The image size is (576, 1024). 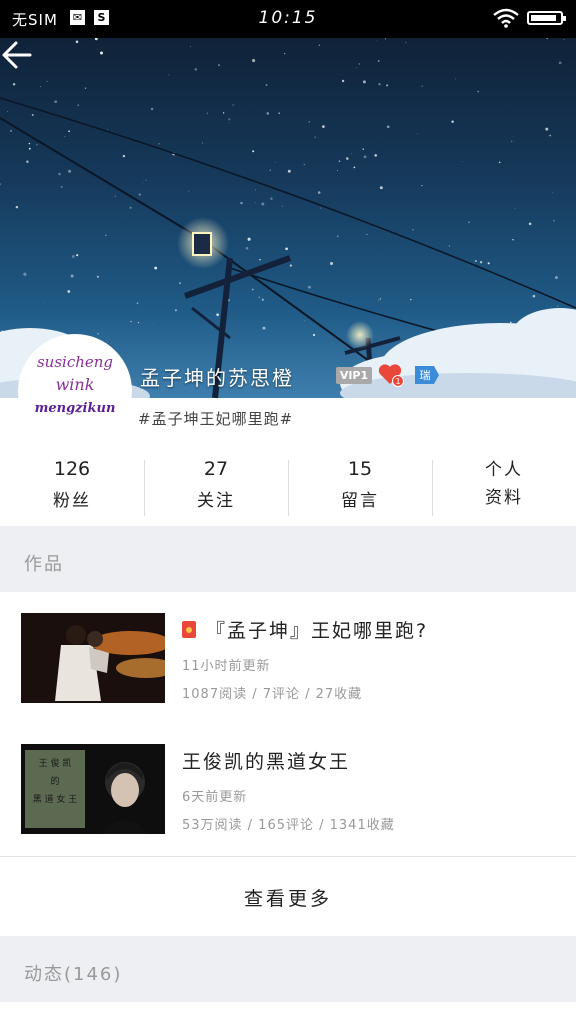 What do you see at coordinates (288, 559) in the screenshot?
I see `works-section-header: 作品` at bounding box center [288, 559].